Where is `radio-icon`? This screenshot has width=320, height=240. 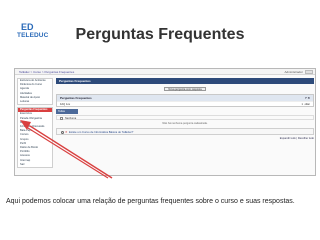
radio-icon is located at coordinates (62, 132).